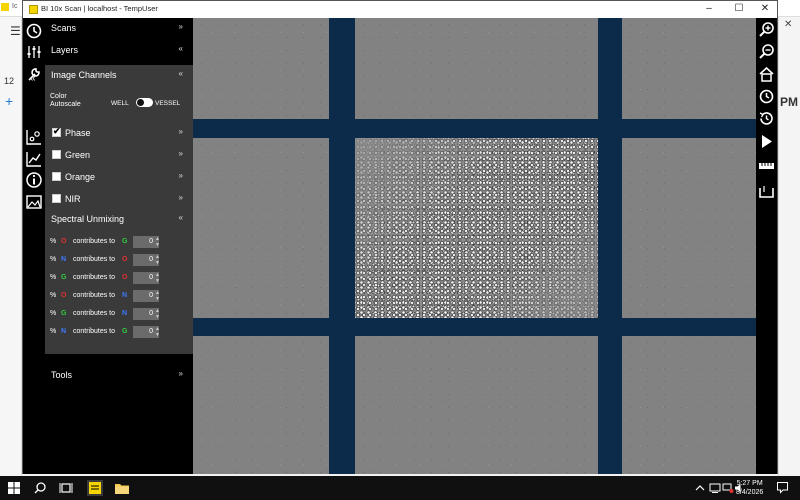 This screenshot has height=500, width=800. I want to click on line-chart-icon, so click(34, 159).